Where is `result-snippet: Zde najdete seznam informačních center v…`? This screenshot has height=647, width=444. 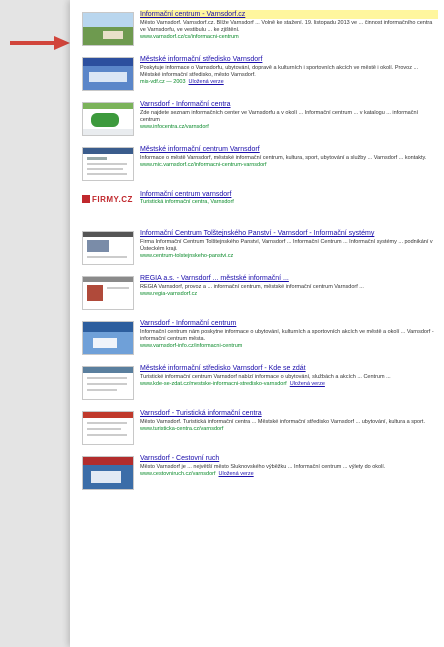
result-snippet: Zde najdete seznam informačních center v… is located at coordinates (279, 116).